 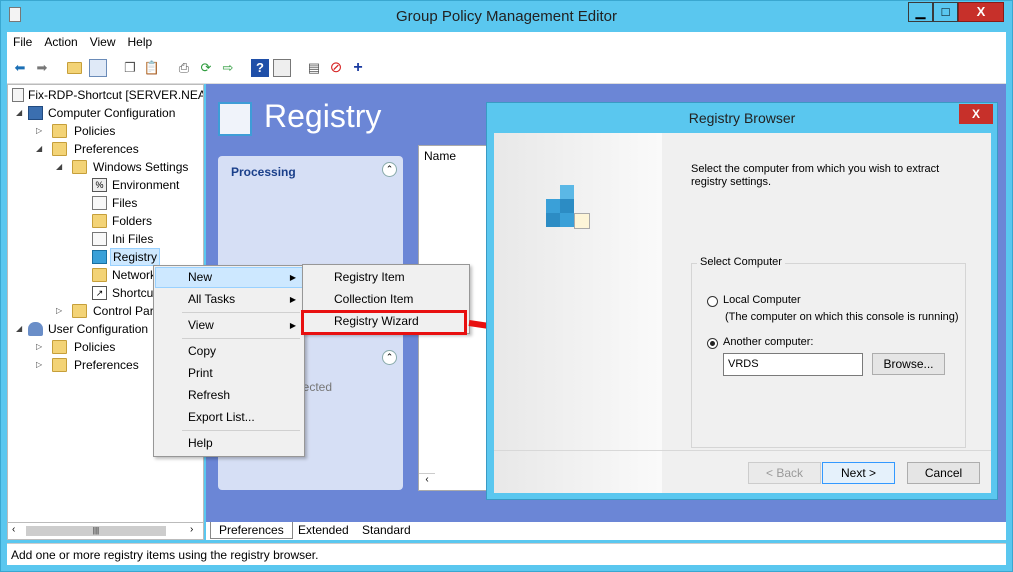 What do you see at coordinates (742, 118) in the screenshot?
I see `dialog-title: Registry Browser` at bounding box center [742, 118].